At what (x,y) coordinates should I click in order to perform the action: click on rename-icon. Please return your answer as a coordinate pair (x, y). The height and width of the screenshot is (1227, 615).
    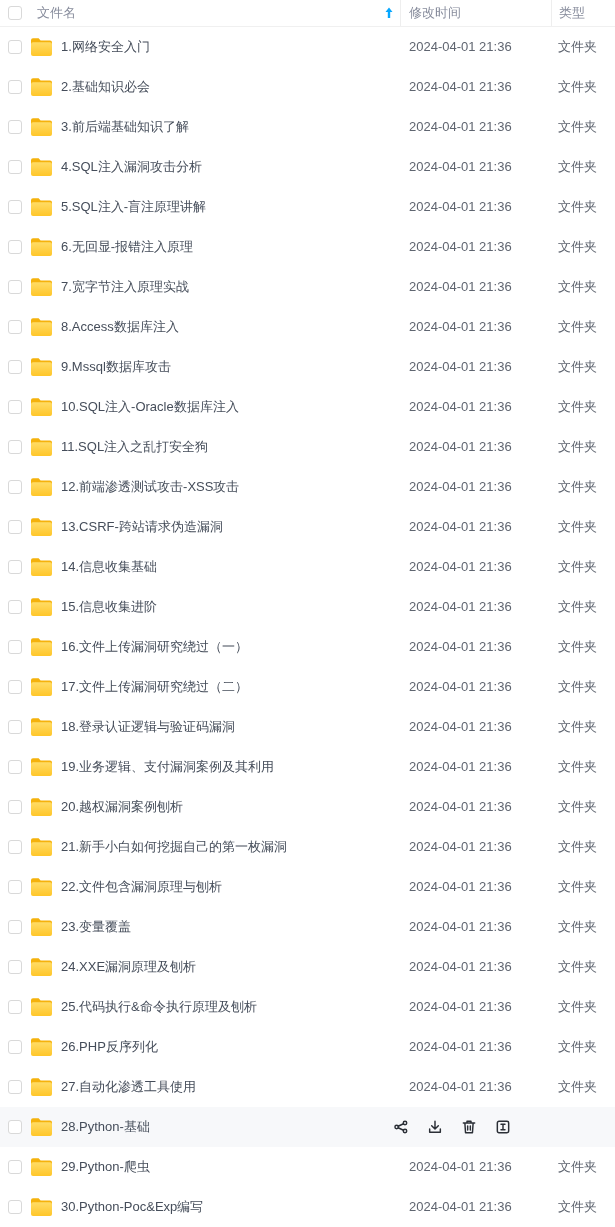
    Looking at the image, I should click on (503, 1127).